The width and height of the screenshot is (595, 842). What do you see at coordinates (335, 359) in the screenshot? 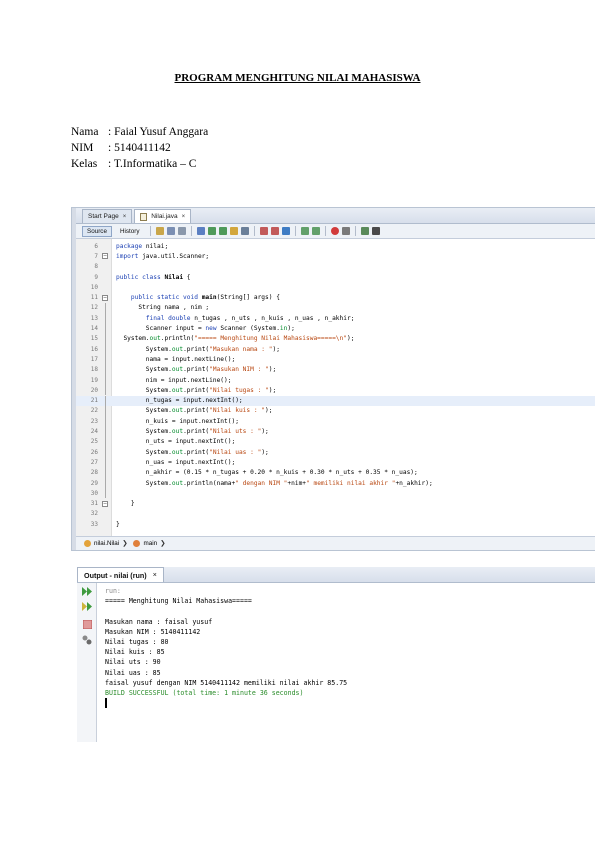
I see `code-line: 17 nama = input.nextLine();` at bounding box center [335, 359].